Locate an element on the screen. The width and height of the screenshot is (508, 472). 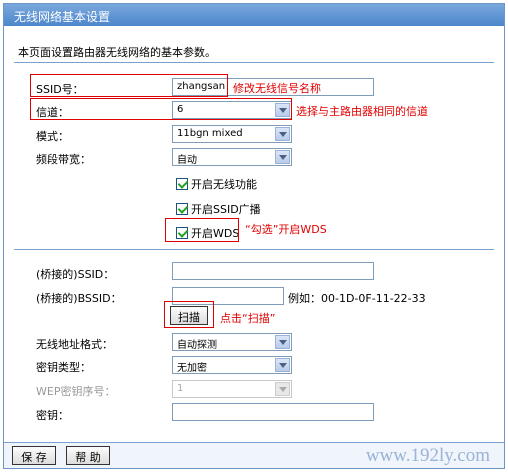
scan-highlight is located at coordinates (189, 314).